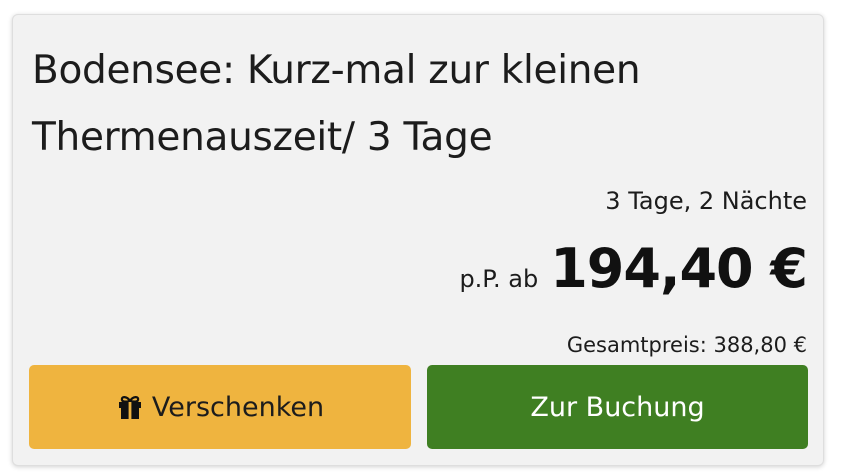 This screenshot has height=476, width=842. I want to click on gift-button-label: Verschenken, so click(238, 407).